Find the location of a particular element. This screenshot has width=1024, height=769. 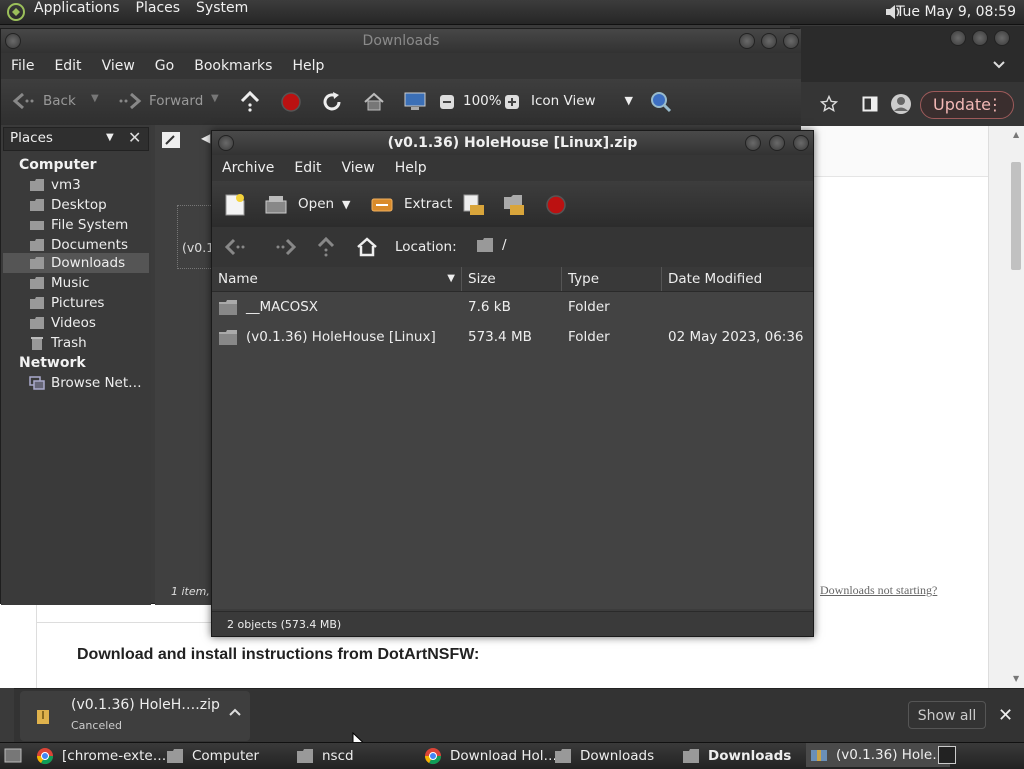

sidebar-item-vm3: vm3 is located at coordinates (55, 185).